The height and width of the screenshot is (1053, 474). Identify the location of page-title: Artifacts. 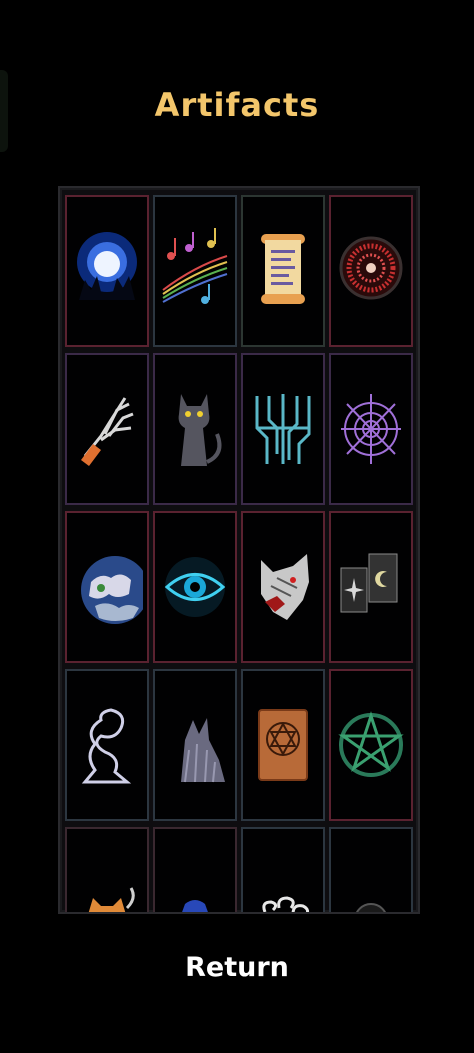
(237, 105).